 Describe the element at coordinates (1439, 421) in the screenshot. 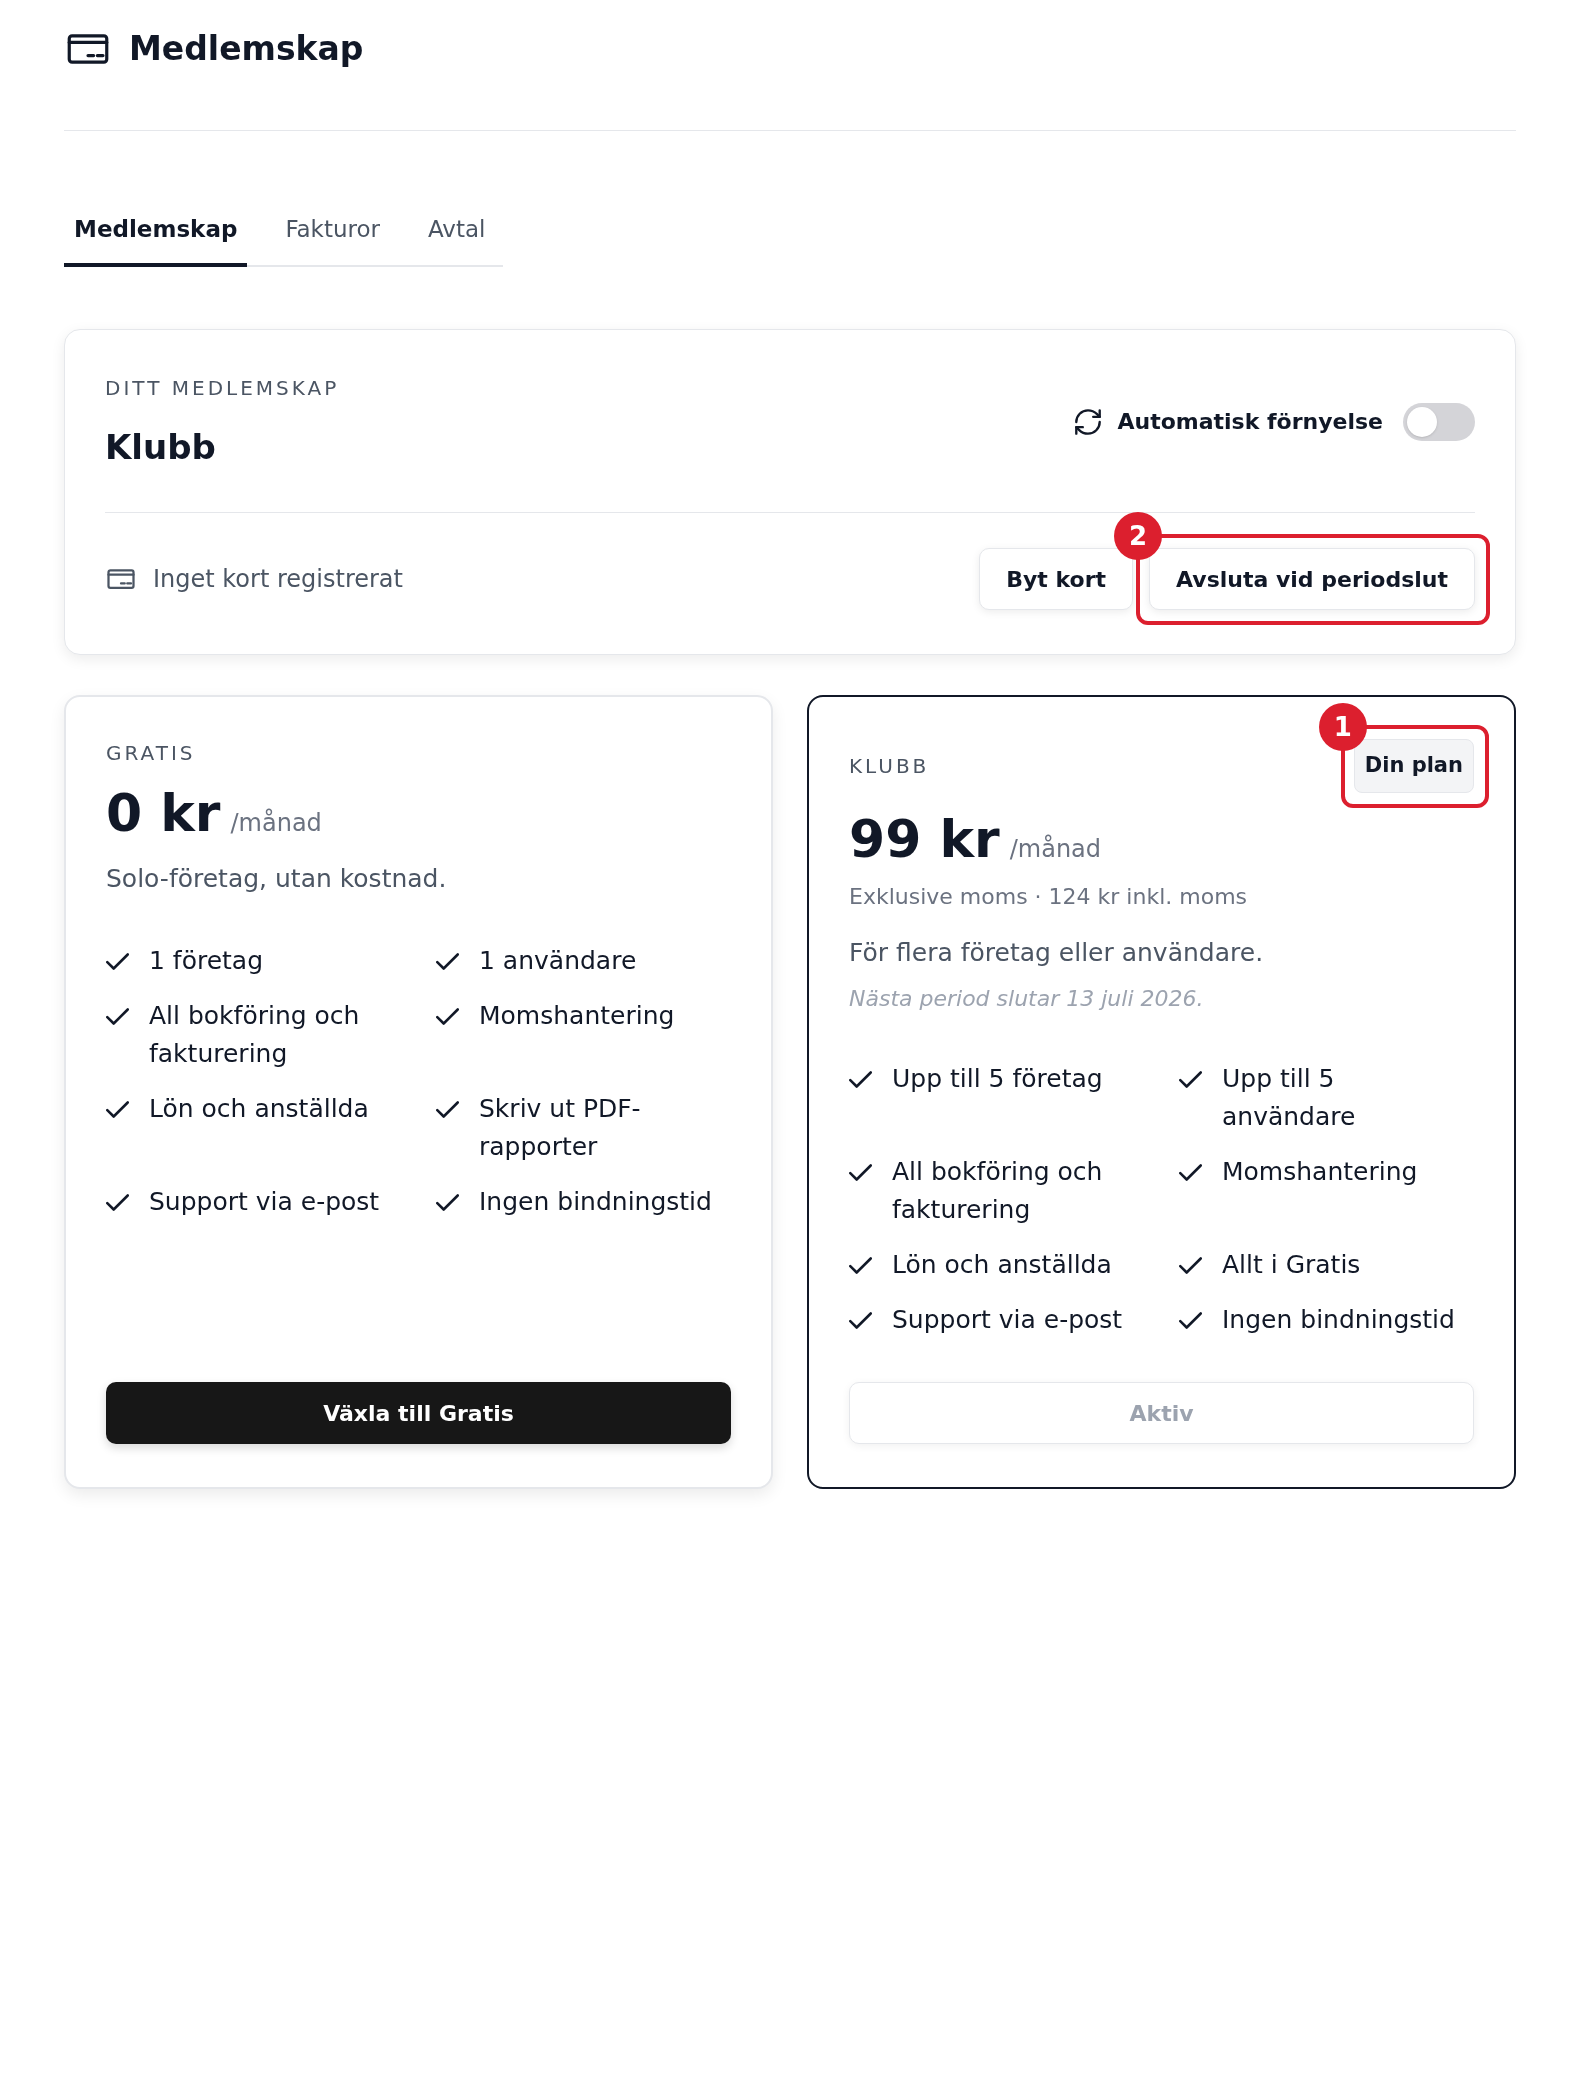

I see `toggle-switch` at that location.